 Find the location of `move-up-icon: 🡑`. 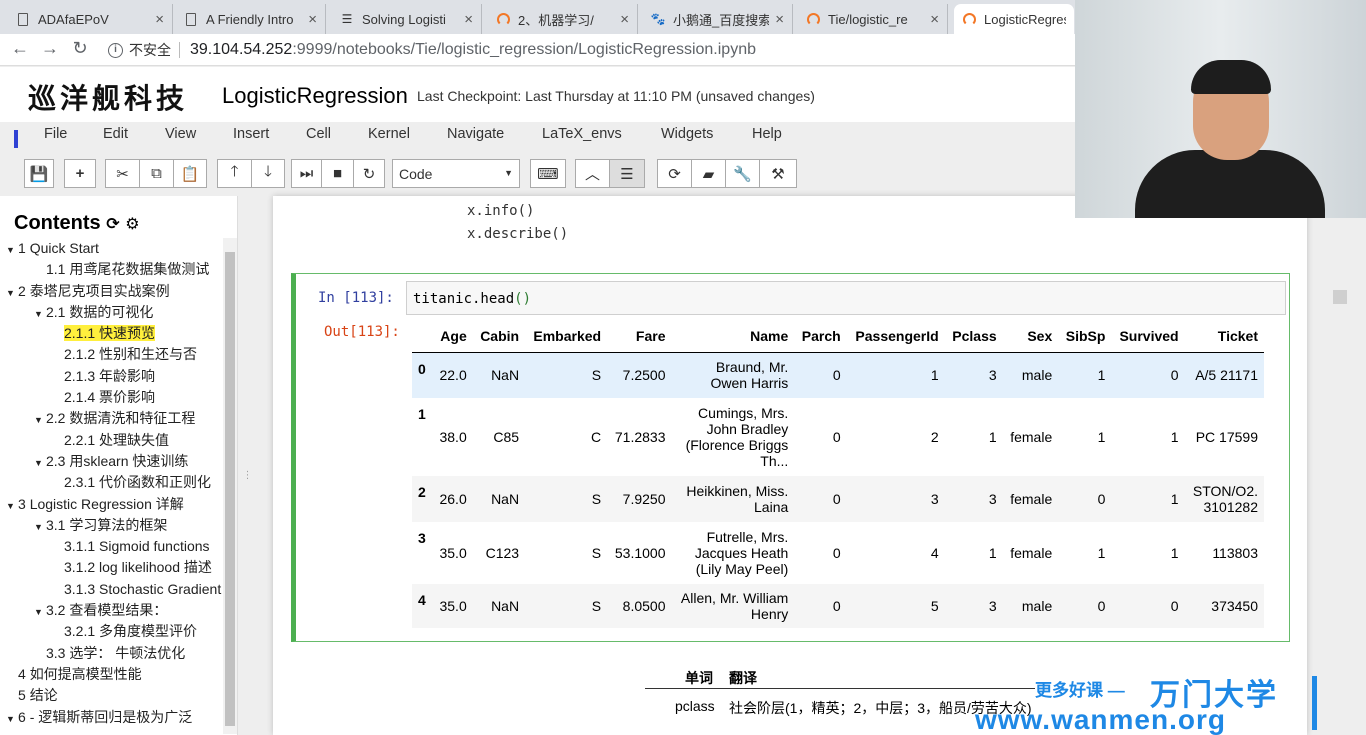

move-up-icon: 🡑 is located at coordinates (234, 173).